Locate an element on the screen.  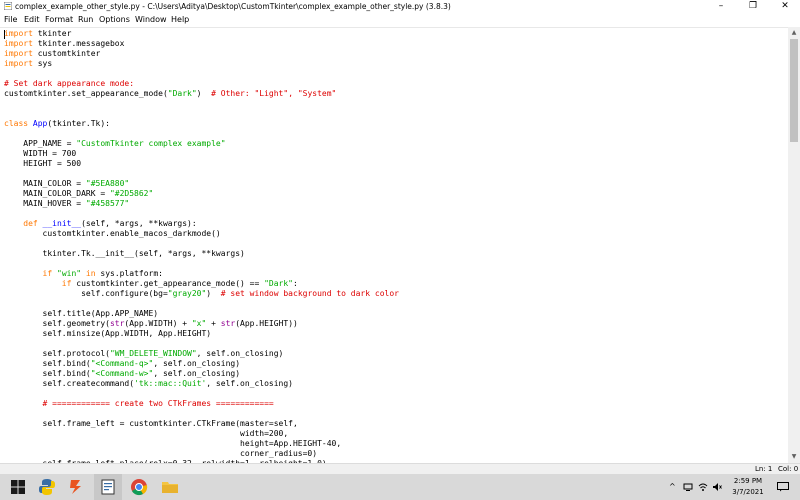
code-token: MAIN_COLOR_DARK = is located at coordinates (57, 193).